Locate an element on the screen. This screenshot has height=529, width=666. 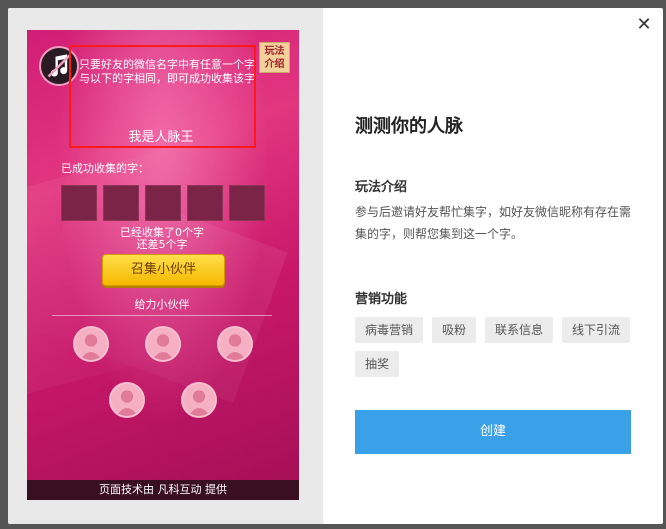
create-button: 创建 is located at coordinates (493, 432).